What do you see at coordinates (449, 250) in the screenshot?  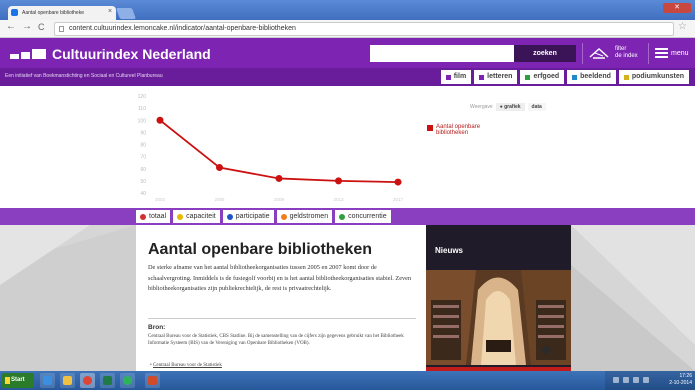 I see `news-heading: Nieuws` at bounding box center [449, 250].